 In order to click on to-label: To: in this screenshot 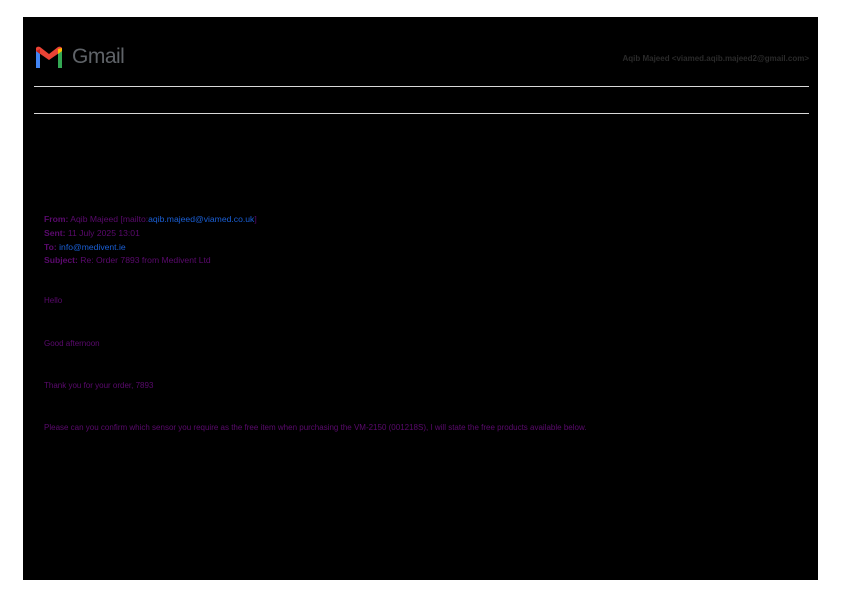, I will do `click(50, 246)`.